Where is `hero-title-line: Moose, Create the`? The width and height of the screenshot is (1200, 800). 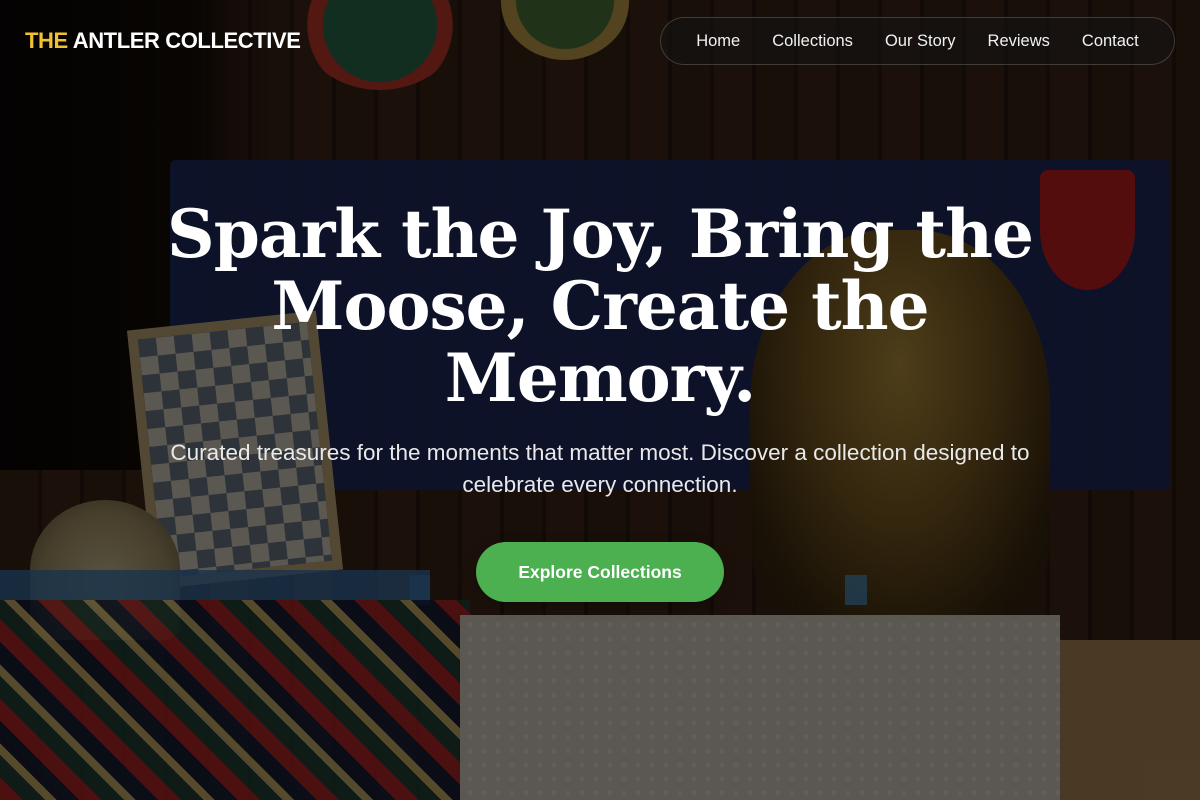
hero-title-line: Moose, Create the is located at coordinates (600, 306).